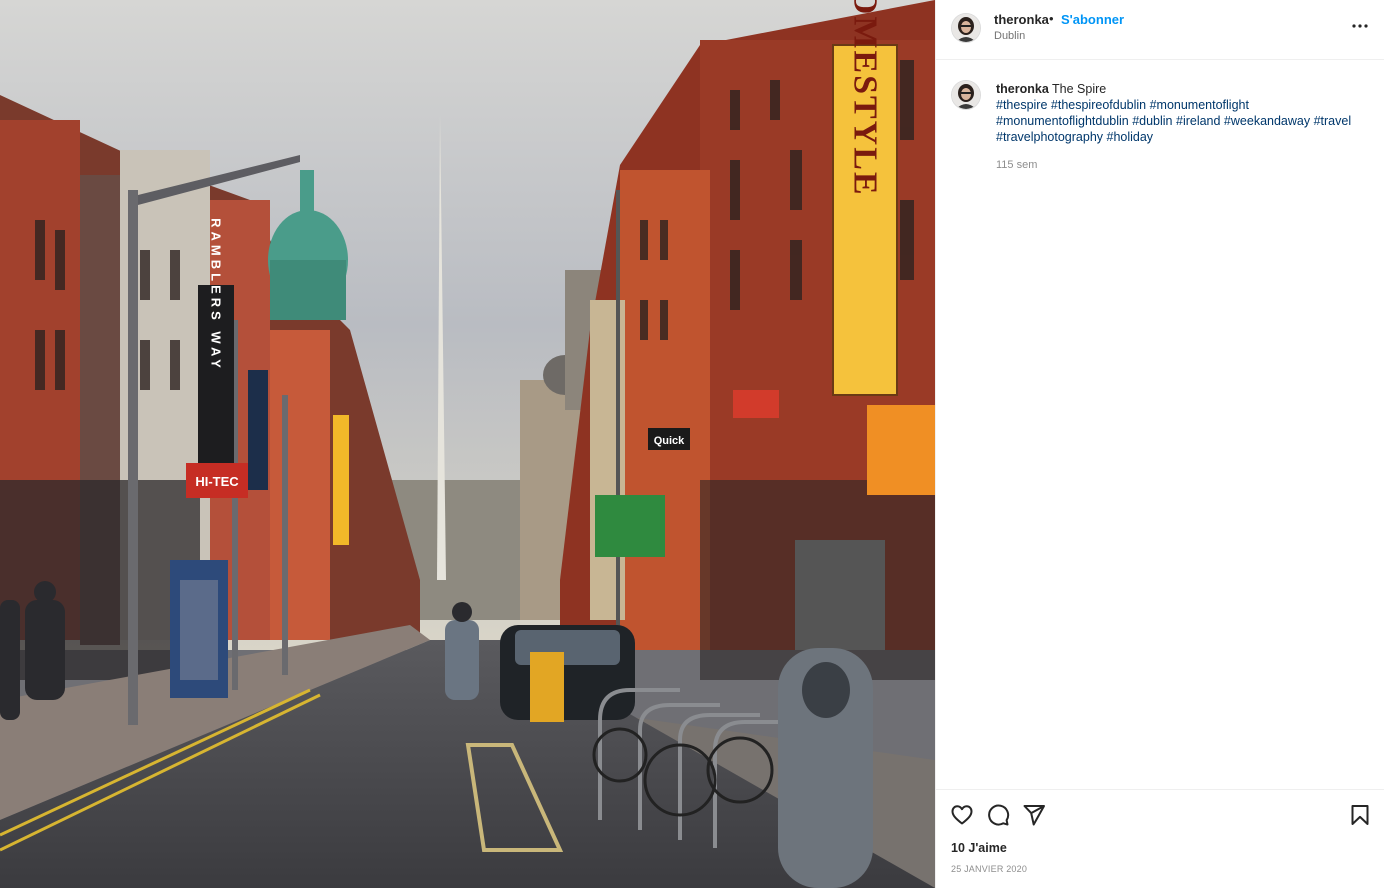 Image resolution: width=1384 pixels, height=888 pixels. What do you see at coordinates (865, 98) in the screenshot?
I see `homestyle-sign-text: HOMESTYLE` at bounding box center [865, 98].